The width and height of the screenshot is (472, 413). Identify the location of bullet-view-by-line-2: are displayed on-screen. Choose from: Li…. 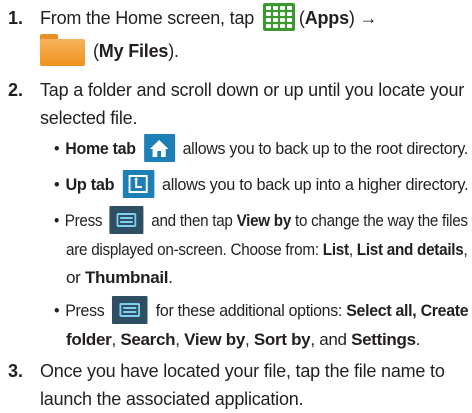
(267, 249).